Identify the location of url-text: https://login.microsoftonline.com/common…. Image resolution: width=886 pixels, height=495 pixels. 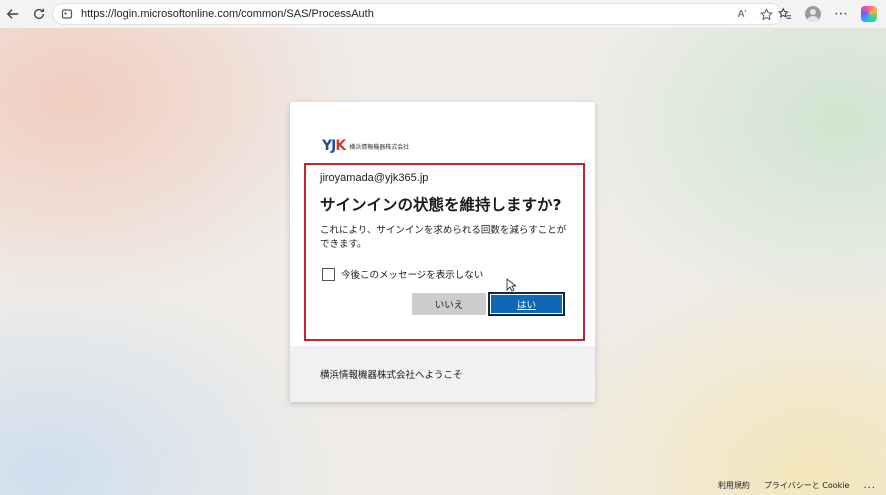
(227, 14).